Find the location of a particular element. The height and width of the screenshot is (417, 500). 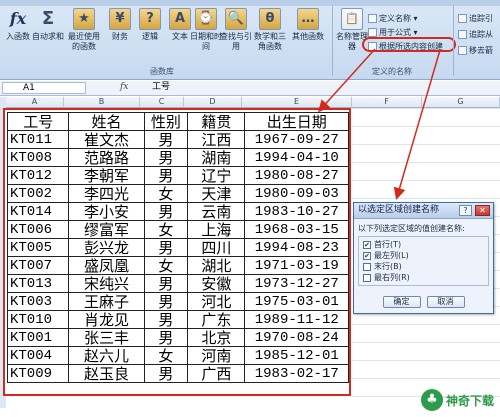

checkbox-right-column is located at coordinates (367, 277).